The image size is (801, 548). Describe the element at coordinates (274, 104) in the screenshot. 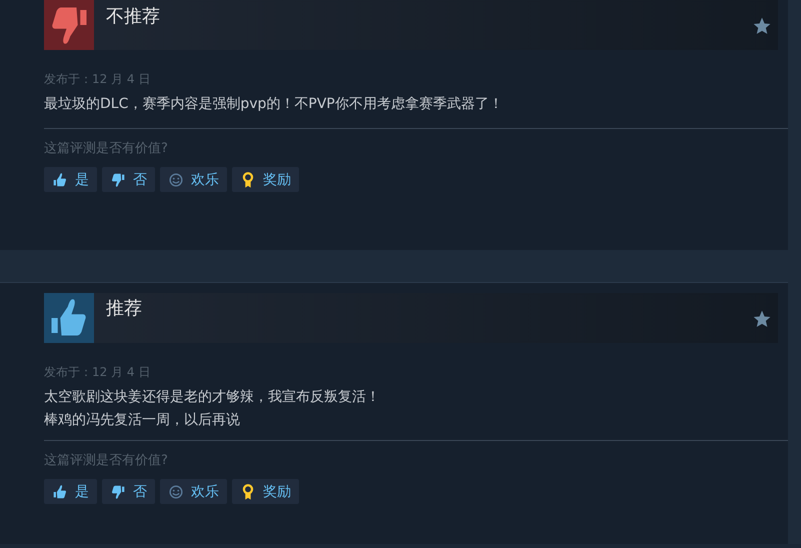

I see `review-text: 最垃圾的DLC，赛季内容是强制pvp的！不PVP你不用考虑拿赛季武器了！` at that location.